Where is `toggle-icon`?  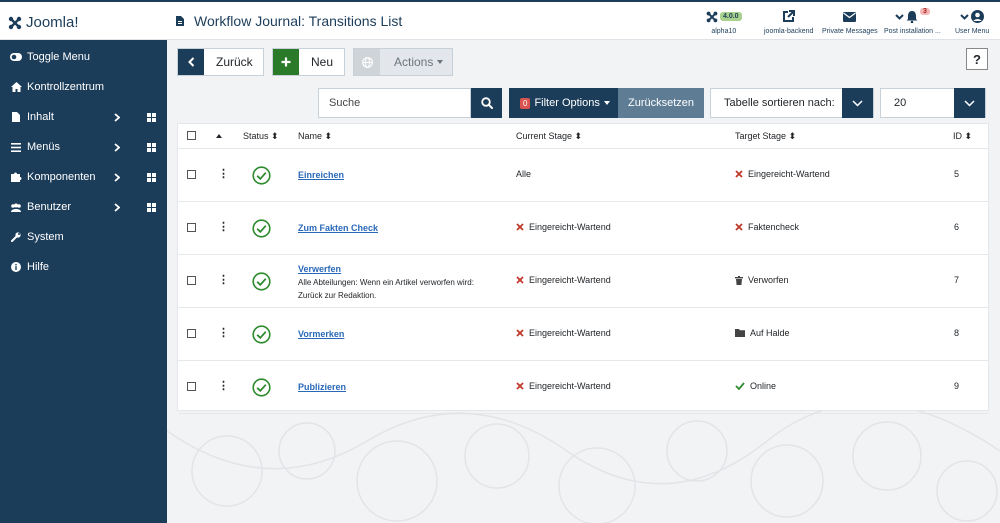 toggle-icon is located at coordinates (16, 57).